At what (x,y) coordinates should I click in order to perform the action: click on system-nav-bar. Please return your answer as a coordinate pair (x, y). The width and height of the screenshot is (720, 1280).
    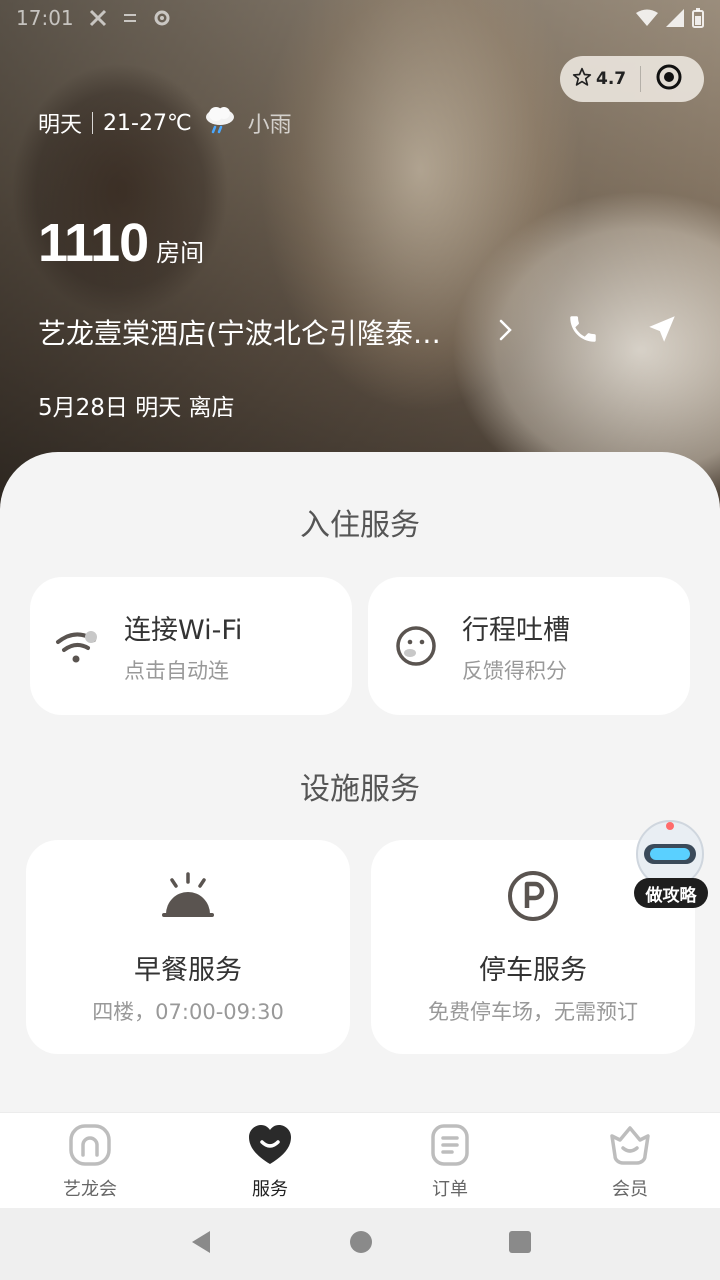
    Looking at the image, I should click on (360, 1244).